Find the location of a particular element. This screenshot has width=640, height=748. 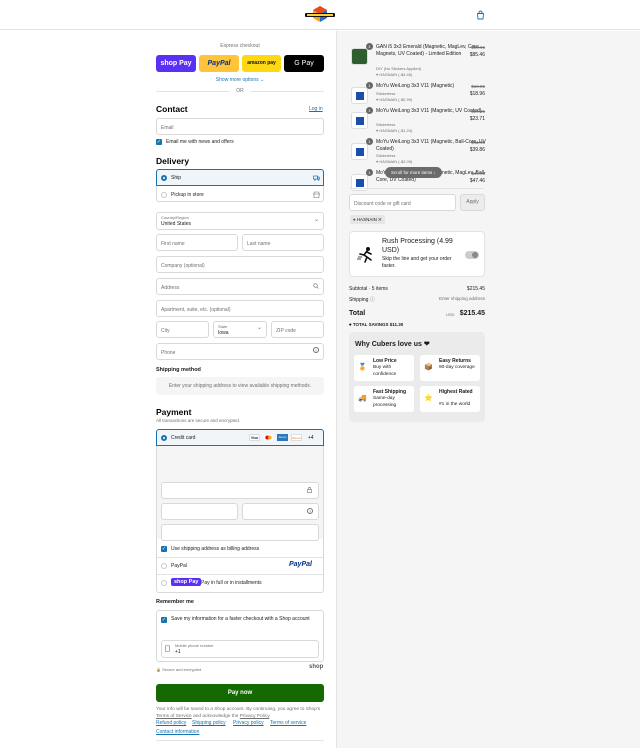

credit-card-label: Credit card is located at coordinates (183, 438).